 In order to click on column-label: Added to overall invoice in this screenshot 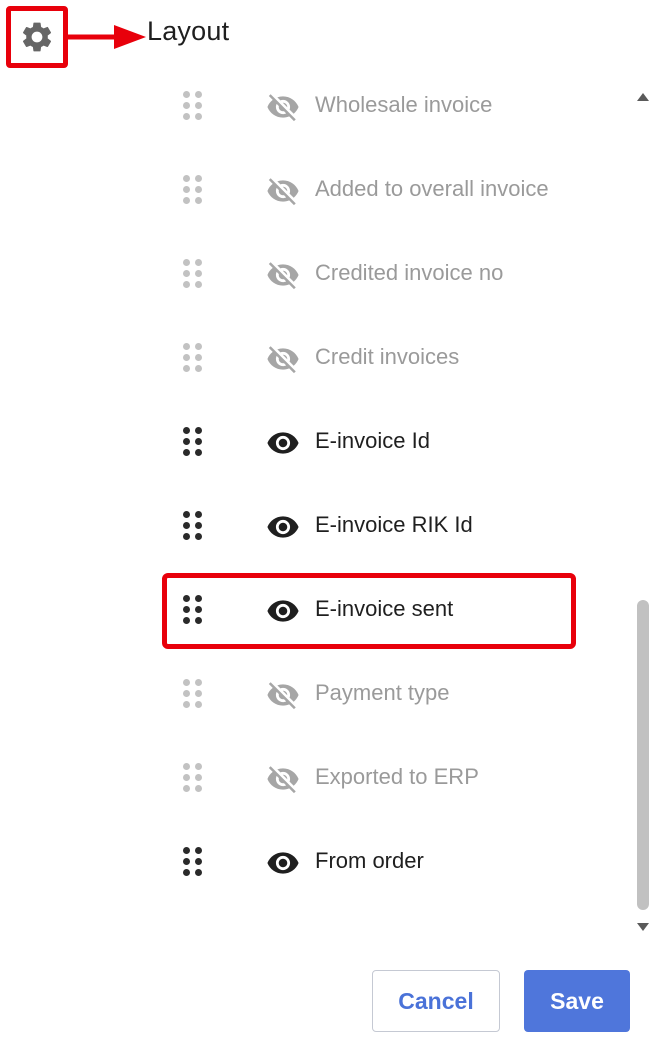, I will do `click(432, 188)`.